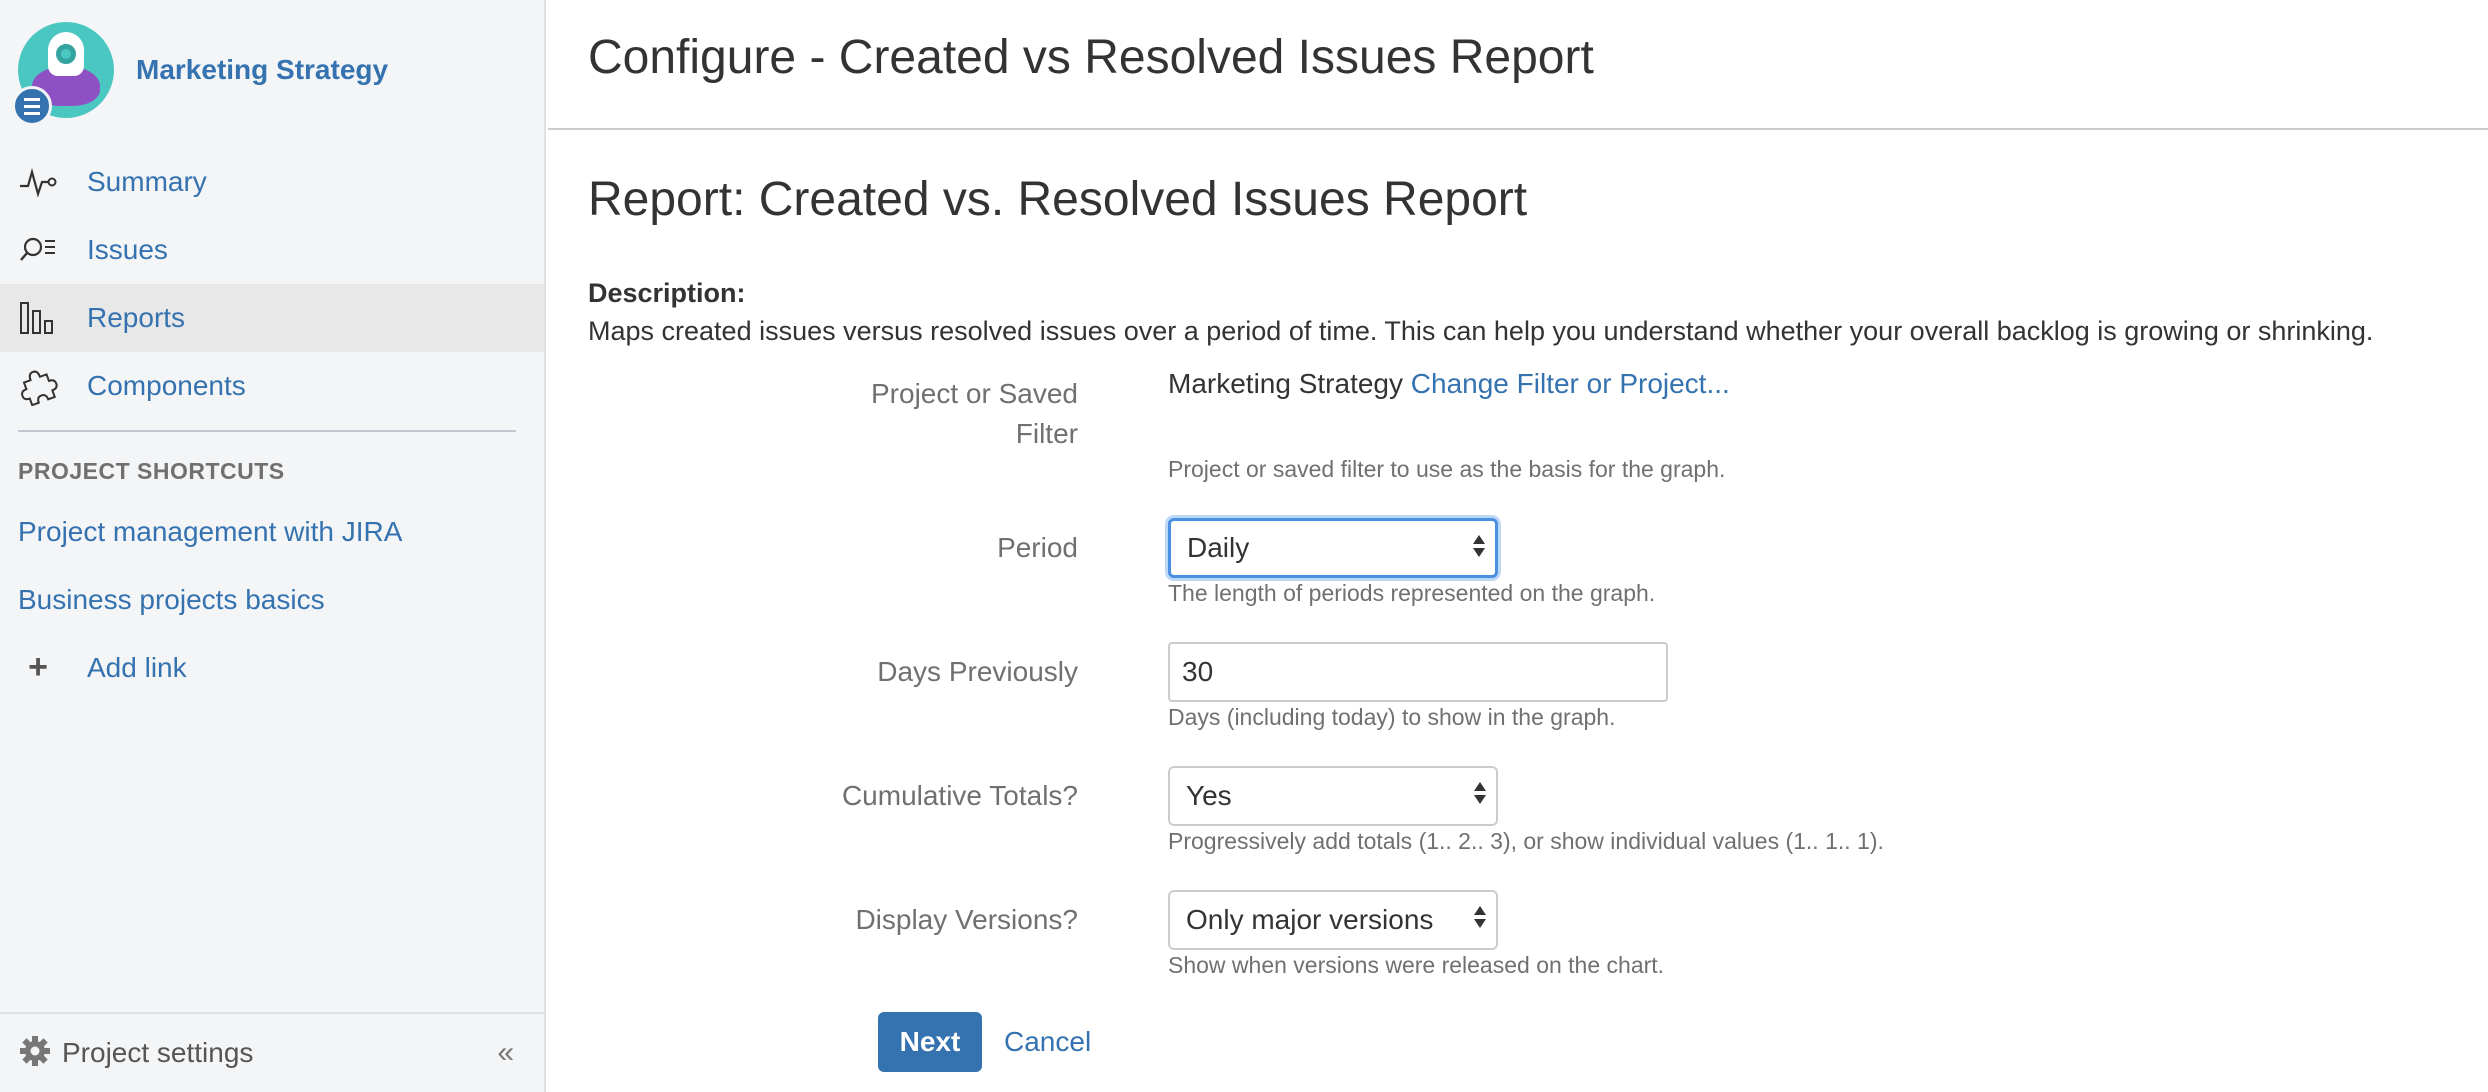  Describe the element at coordinates (1333, 548) in the screenshot. I see `period-select: Daily` at that location.